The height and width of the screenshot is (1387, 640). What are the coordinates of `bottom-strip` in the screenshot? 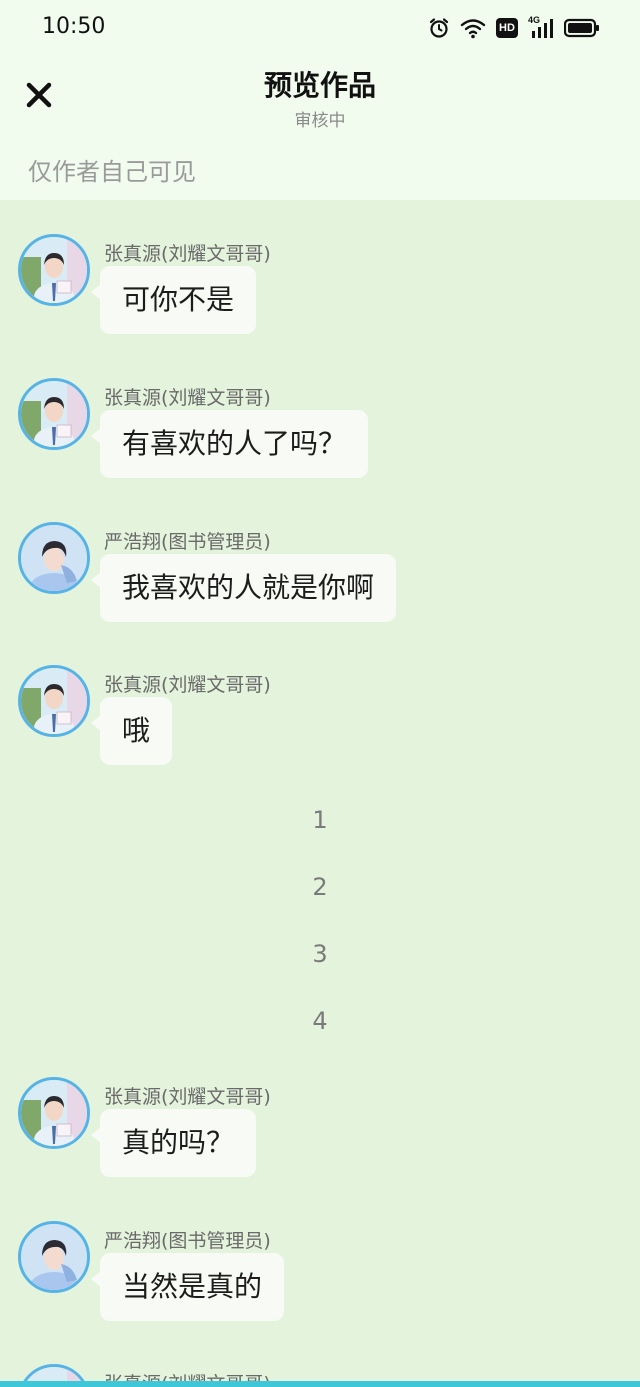 It's located at (320, 1384).